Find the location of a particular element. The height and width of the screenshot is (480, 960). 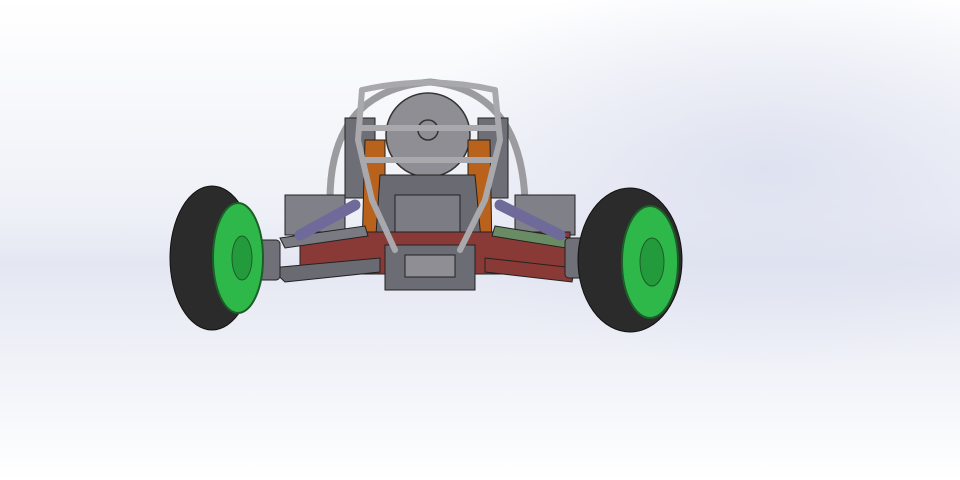

right-rim-center is located at coordinates (652, 262).